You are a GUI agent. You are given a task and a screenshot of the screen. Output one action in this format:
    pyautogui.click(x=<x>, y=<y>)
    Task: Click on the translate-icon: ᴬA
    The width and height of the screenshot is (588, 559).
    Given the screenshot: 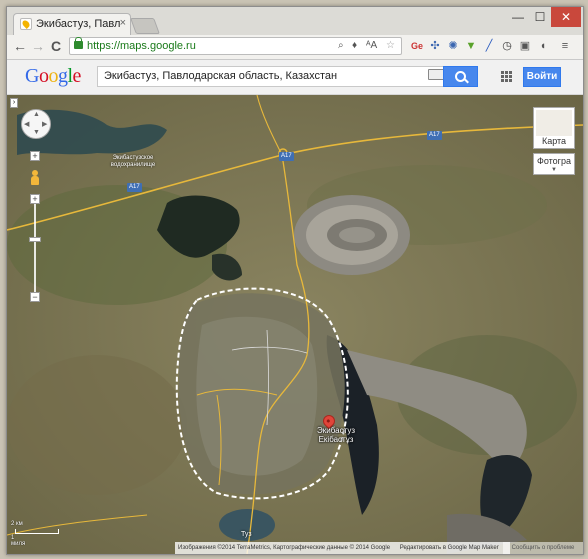 What is the action you would take?
    pyautogui.click(x=371, y=46)
    